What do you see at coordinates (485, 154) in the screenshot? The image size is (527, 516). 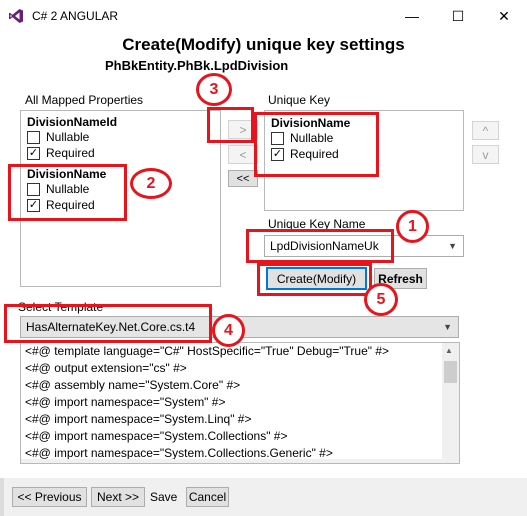 I see `move-down-button: v` at bounding box center [485, 154].